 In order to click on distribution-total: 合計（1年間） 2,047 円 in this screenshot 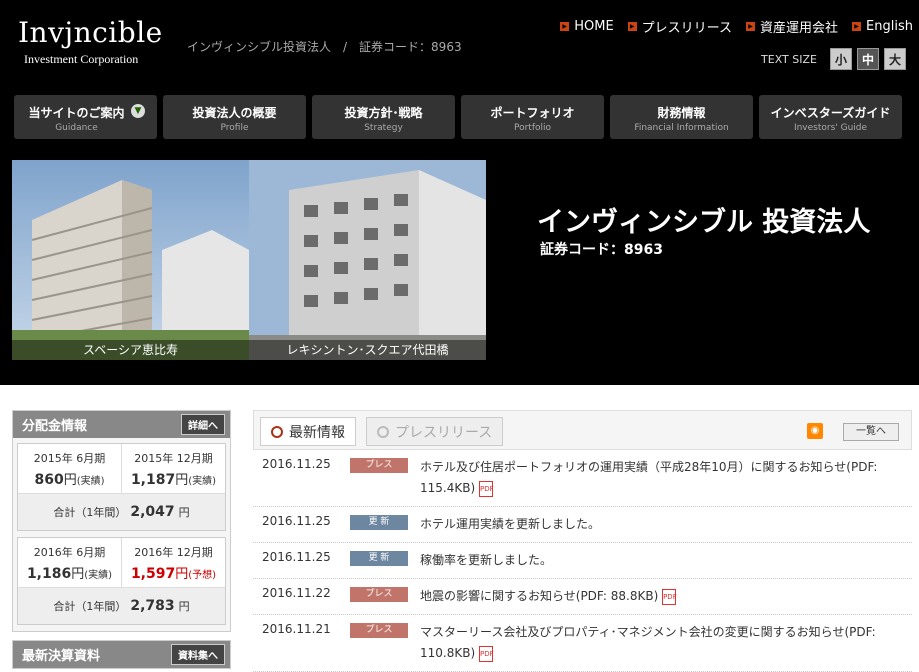, I will do `click(121, 511)`.